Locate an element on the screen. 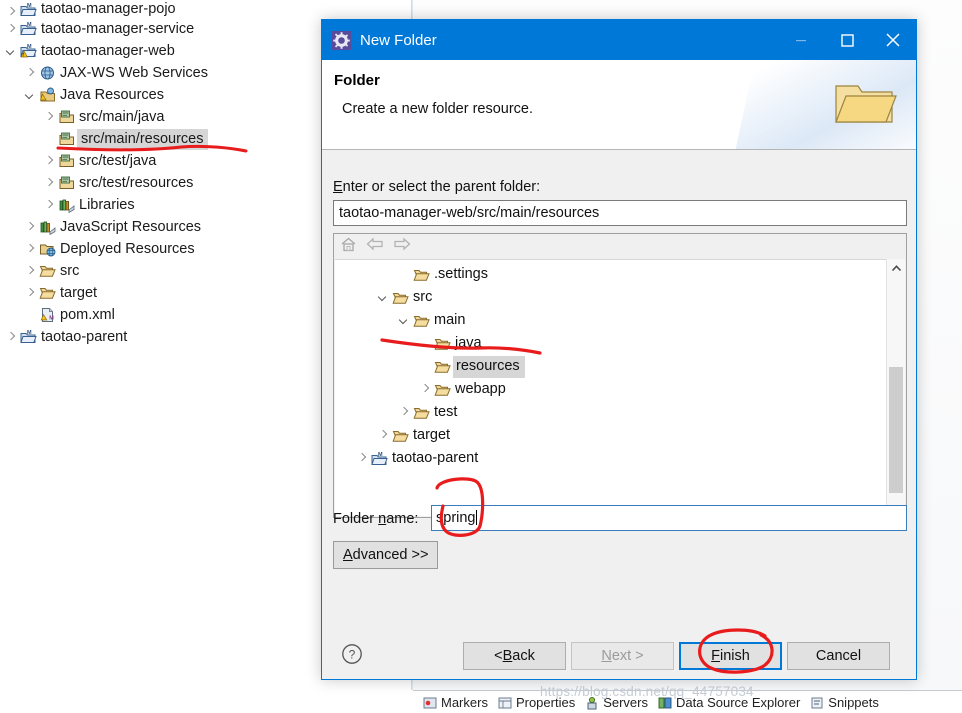  scrollbar-thumb is located at coordinates (896, 430).